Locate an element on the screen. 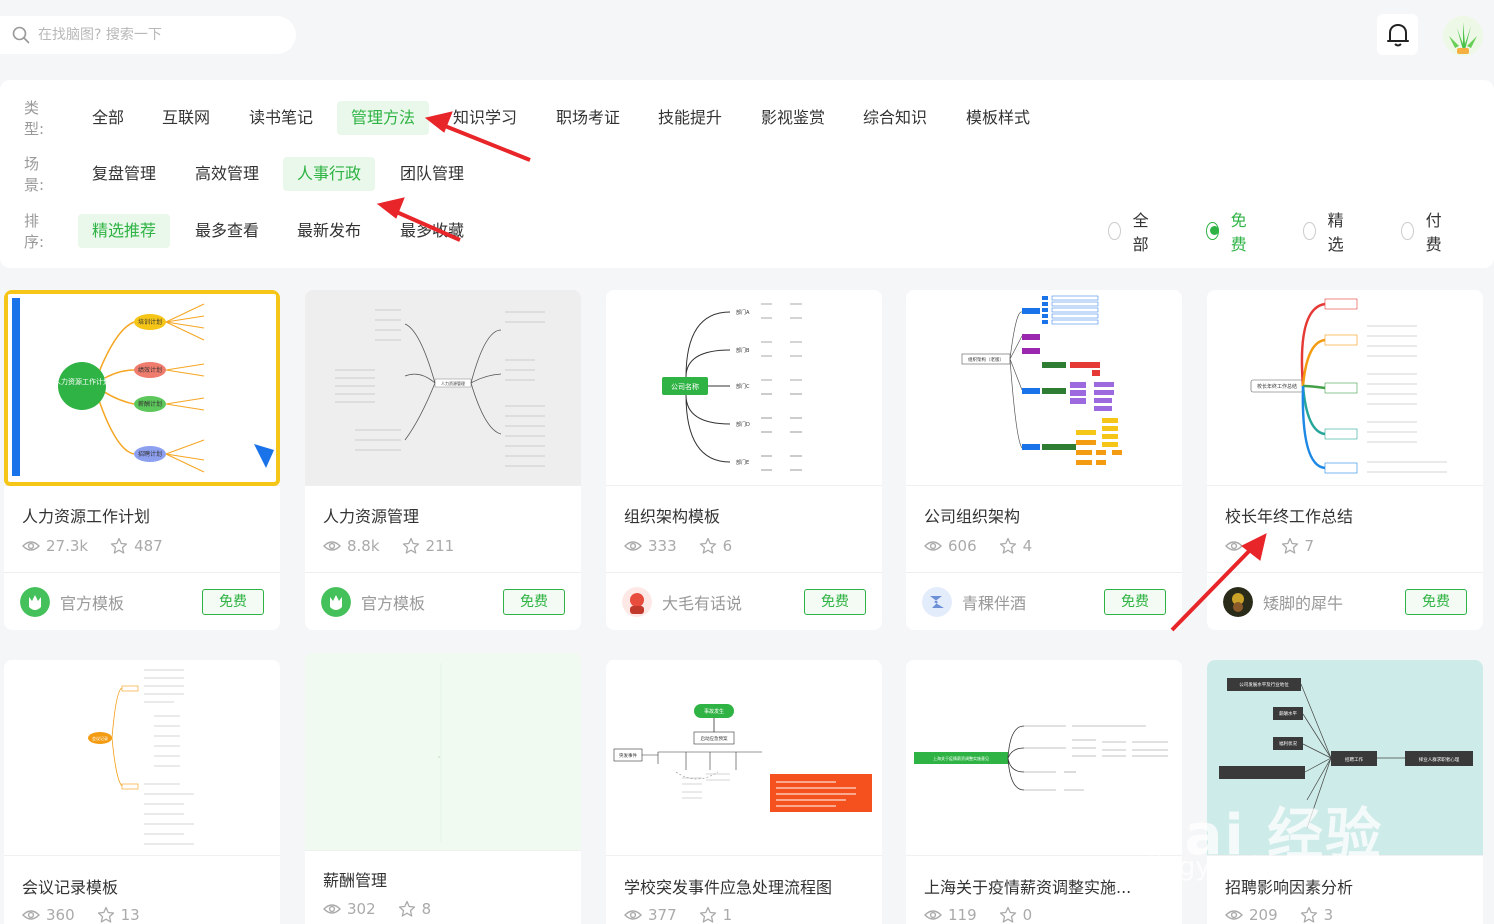 The width and height of the screenshot is (1494, 924). type-skills: 技能提升 is located at coordinates (690, 118).